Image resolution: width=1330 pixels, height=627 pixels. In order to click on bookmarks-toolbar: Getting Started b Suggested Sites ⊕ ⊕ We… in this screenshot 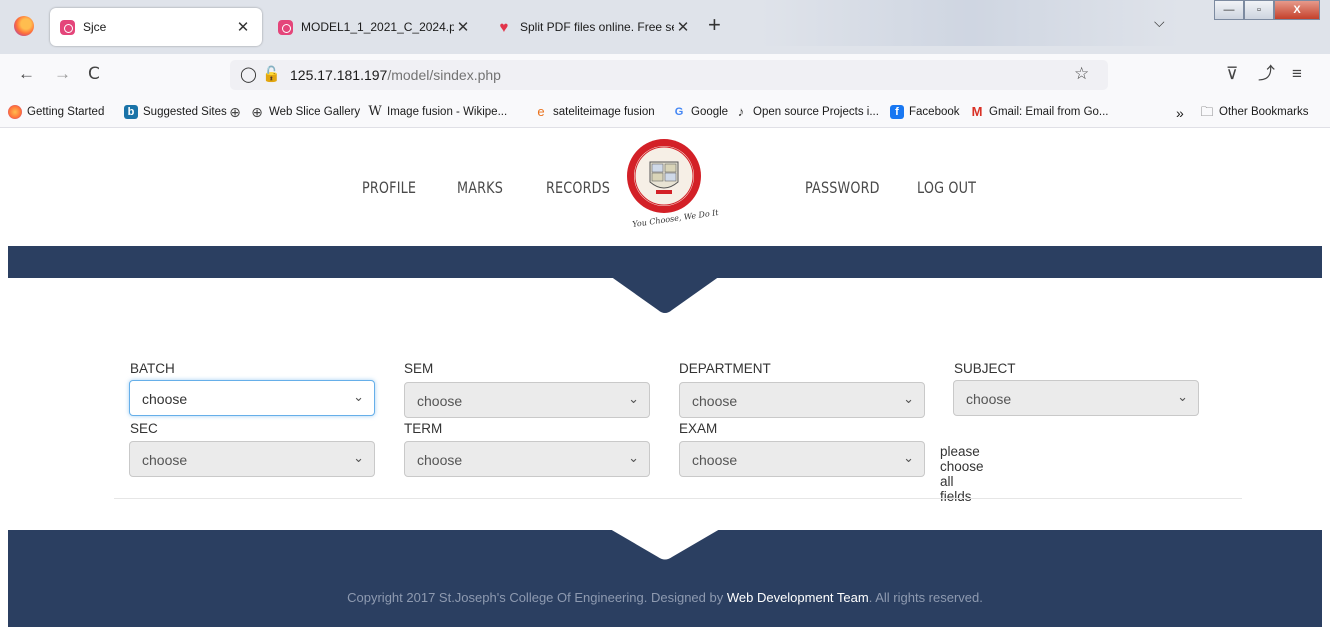, I will do `click(665, 112)`.